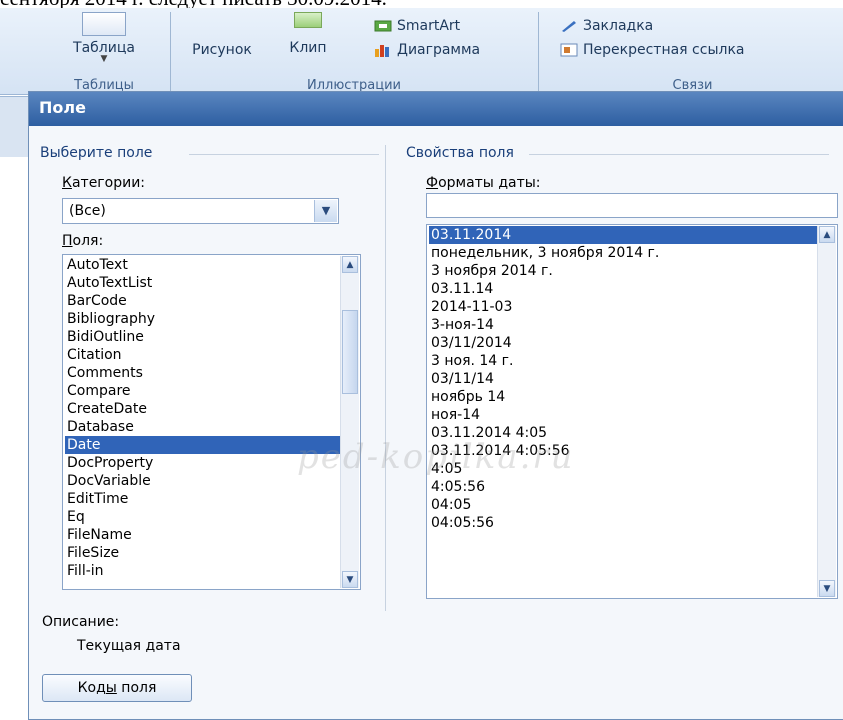  Describe the element at coordinates (606, 26) in the screenshot. I see `bookmark-button: Закладка` at that location.